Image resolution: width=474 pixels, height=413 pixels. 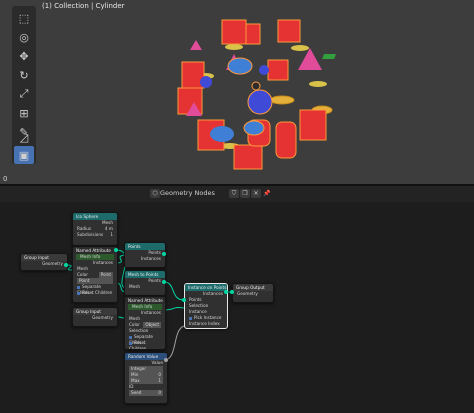 What do you see at coordinates (24, 56) in the screenshot?
I see `move-icon: ✥` at bounding box center [24, 56].